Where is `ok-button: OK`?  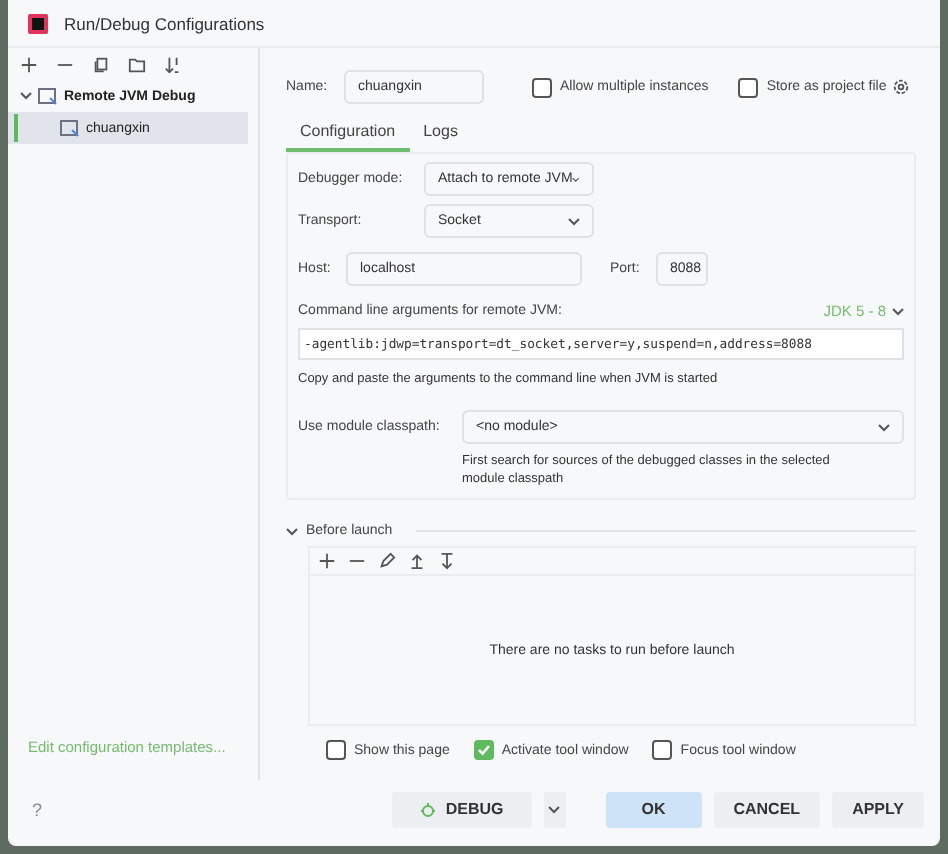
ok-button: OK is located at coordinates (653, 809).